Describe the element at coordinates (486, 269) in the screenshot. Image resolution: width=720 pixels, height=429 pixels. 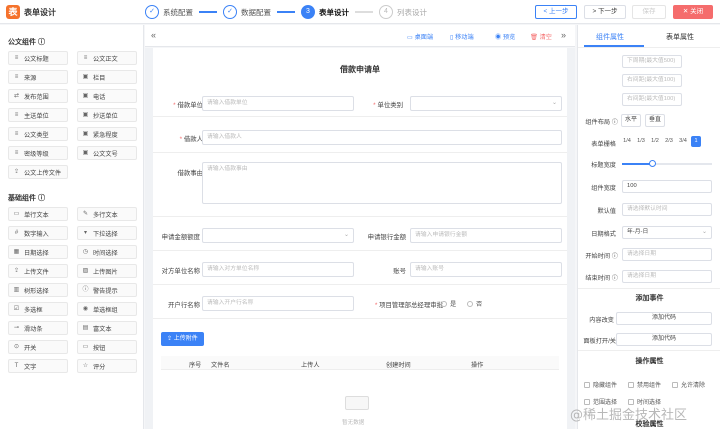
I see `account-input: 请输入账号` at that location.